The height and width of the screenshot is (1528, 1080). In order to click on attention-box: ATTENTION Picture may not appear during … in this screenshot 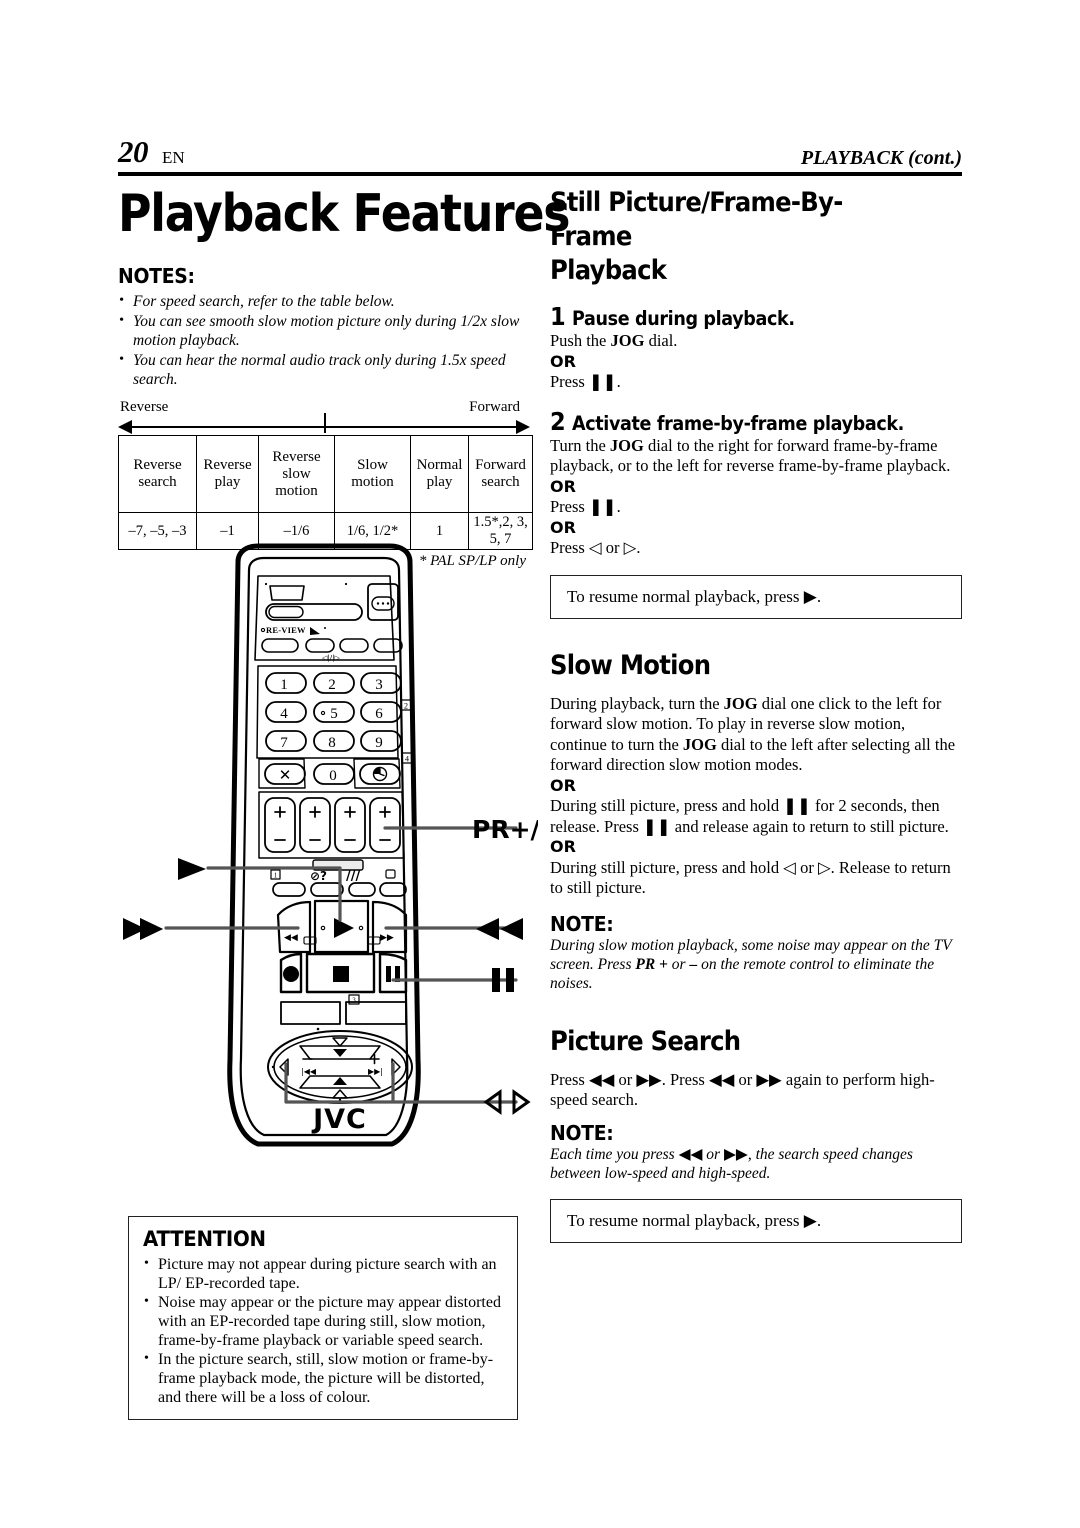, I will do `click(323, 1318)`.